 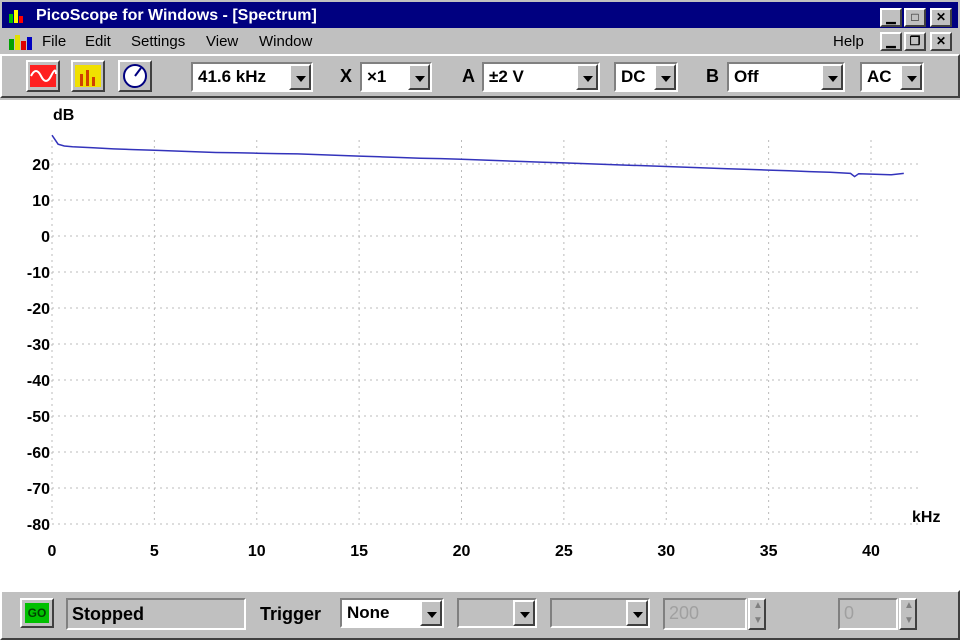 What do you see at coordinates (52, 551) in the screenshot?
I see `x-tick-label: 0` at bounding box center [52, 551].